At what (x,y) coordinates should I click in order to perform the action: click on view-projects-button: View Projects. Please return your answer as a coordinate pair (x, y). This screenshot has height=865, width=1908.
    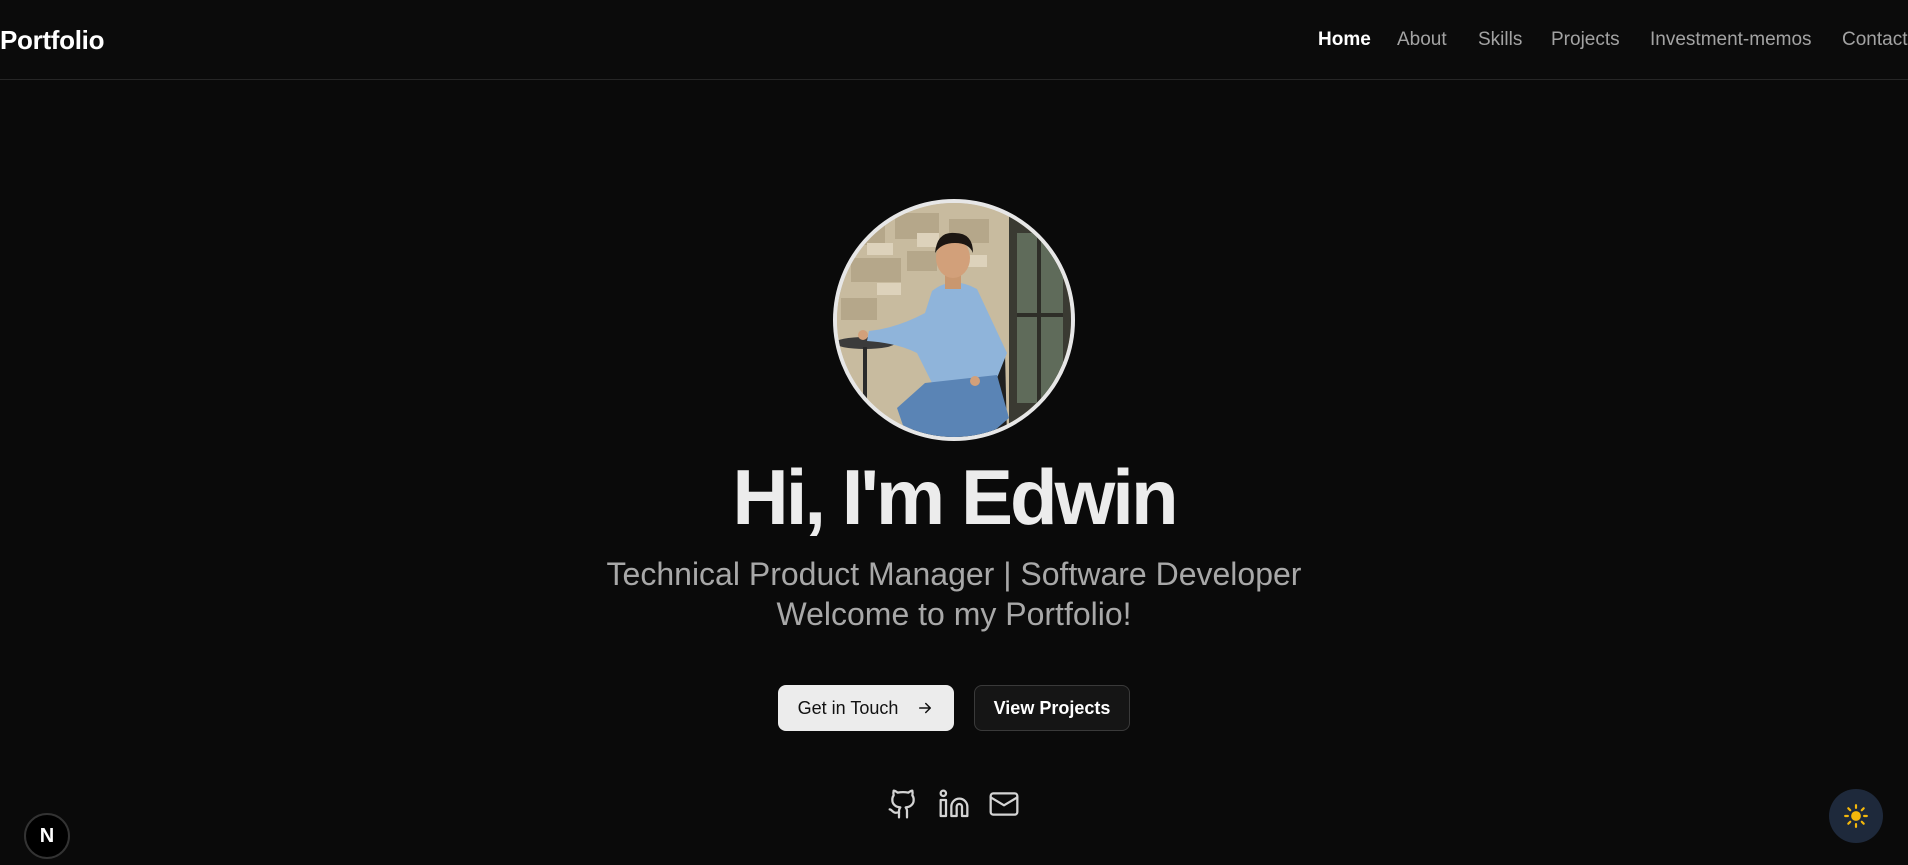
    Looking at the image, I should click on (1052, 708).